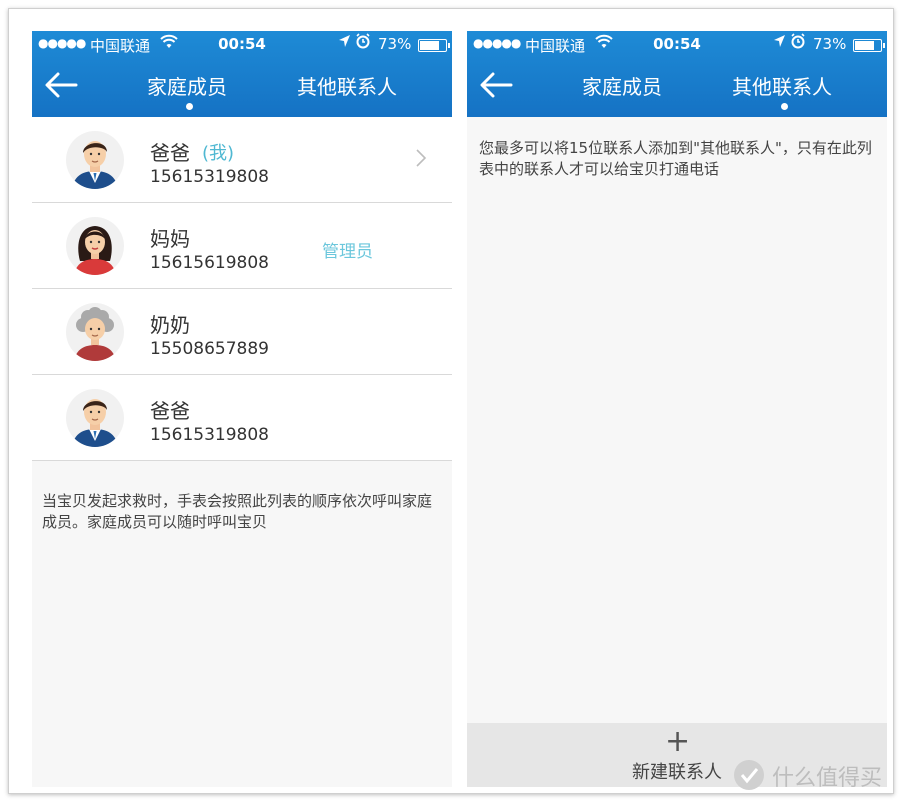 Image resolution: width=902 pixels, height=802 pixels. What do you see at coordinates (218, 153) in the screenshot?
I see `me-tag: (我)` at bounding box center [218, 153].